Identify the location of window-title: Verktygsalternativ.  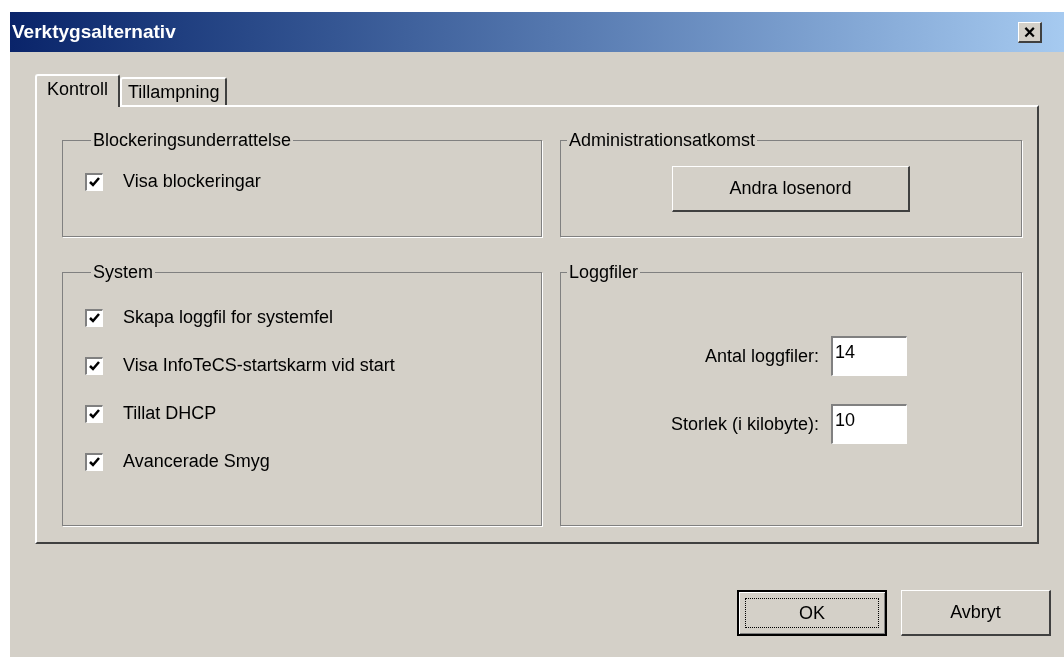
(94, 31).